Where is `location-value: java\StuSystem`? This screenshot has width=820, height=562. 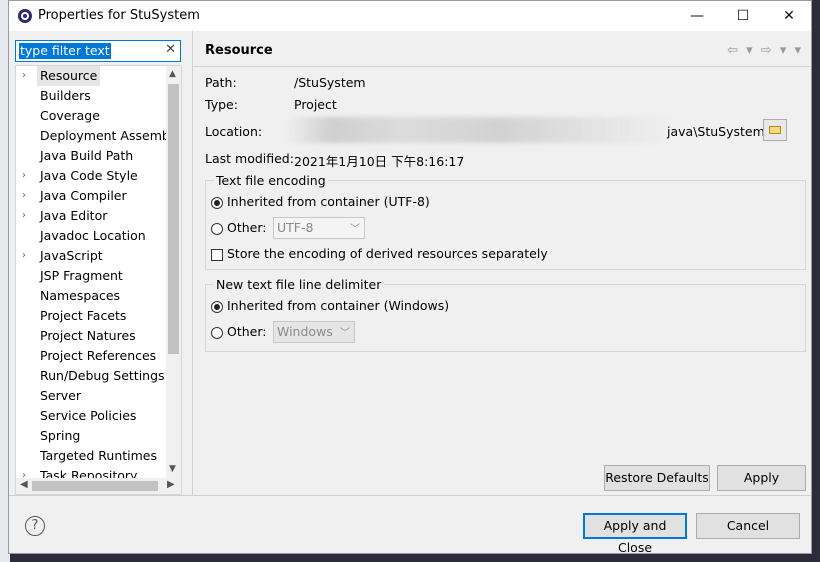
location-value: java\StuSystem is located at coordinates (716, 131).